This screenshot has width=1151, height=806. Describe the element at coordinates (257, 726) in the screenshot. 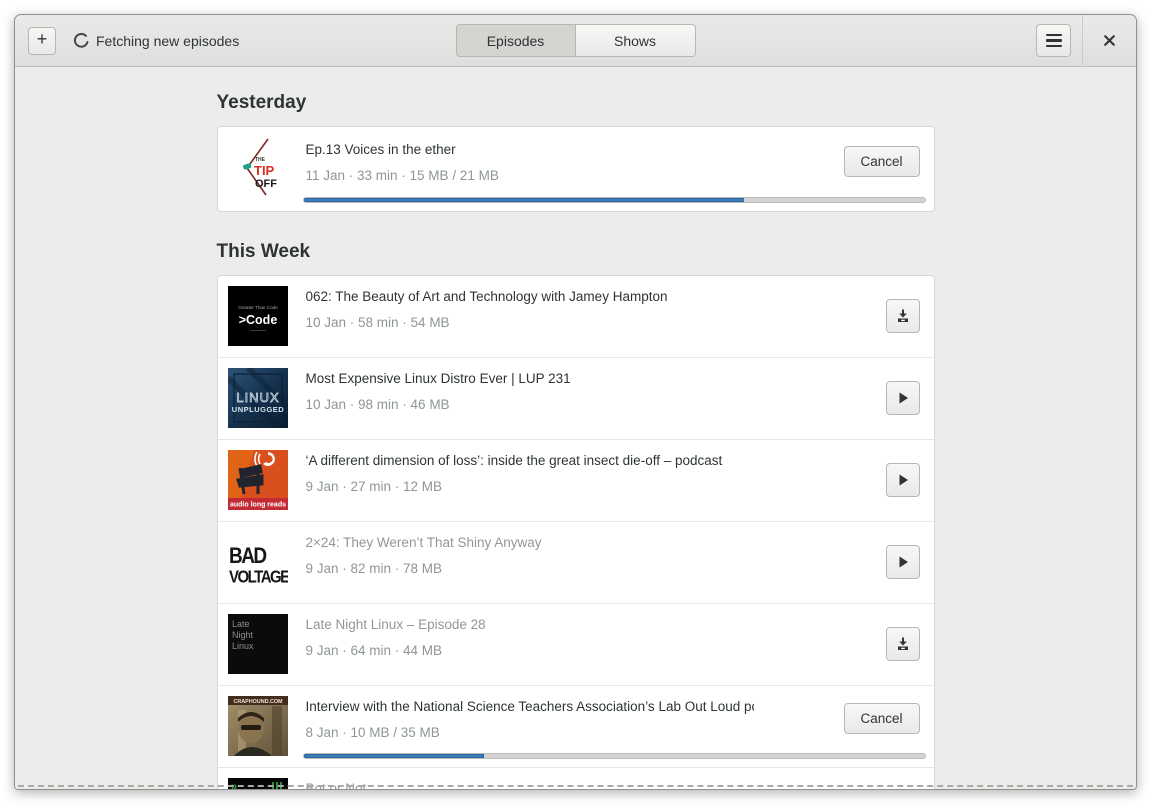

I see `craphound-cover: CRAPHOUND.COM` at that location.